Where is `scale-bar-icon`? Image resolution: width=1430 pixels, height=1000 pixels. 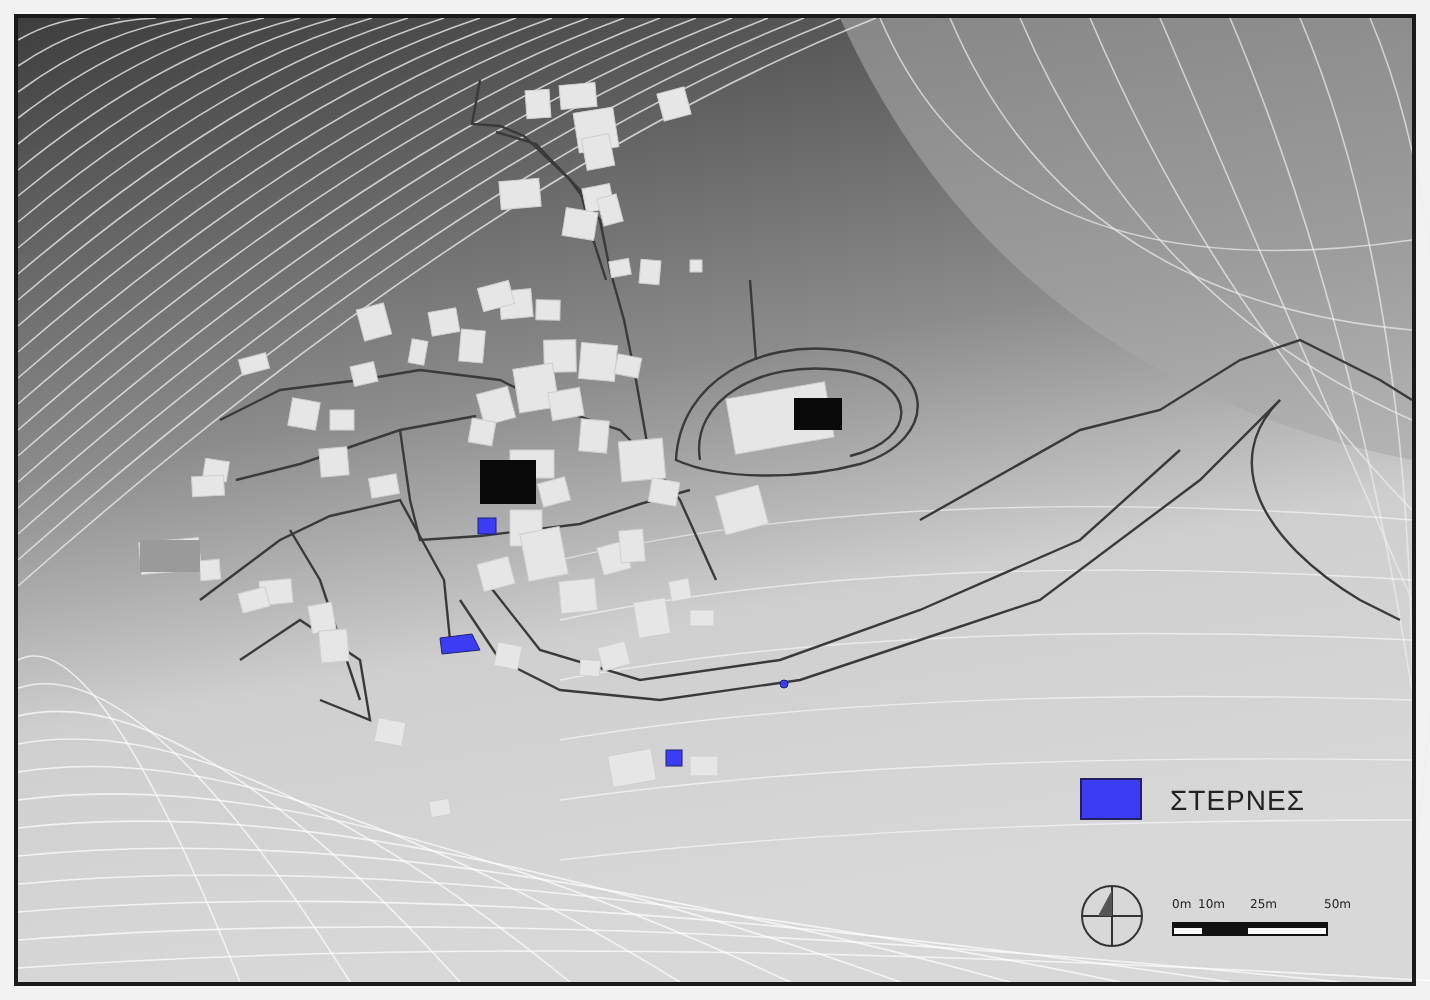 scale-bar-icon is located at coordinates (1250, 929).